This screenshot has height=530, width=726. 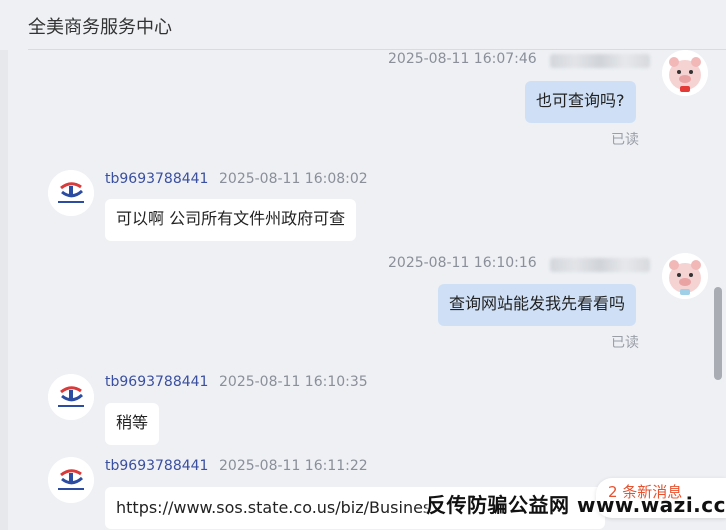 What do you see at coordinates (293, 466) in the screenshot?
I see `message-timestamp: 2025-08-11 16:11:22` at bounding box center [293, 466].